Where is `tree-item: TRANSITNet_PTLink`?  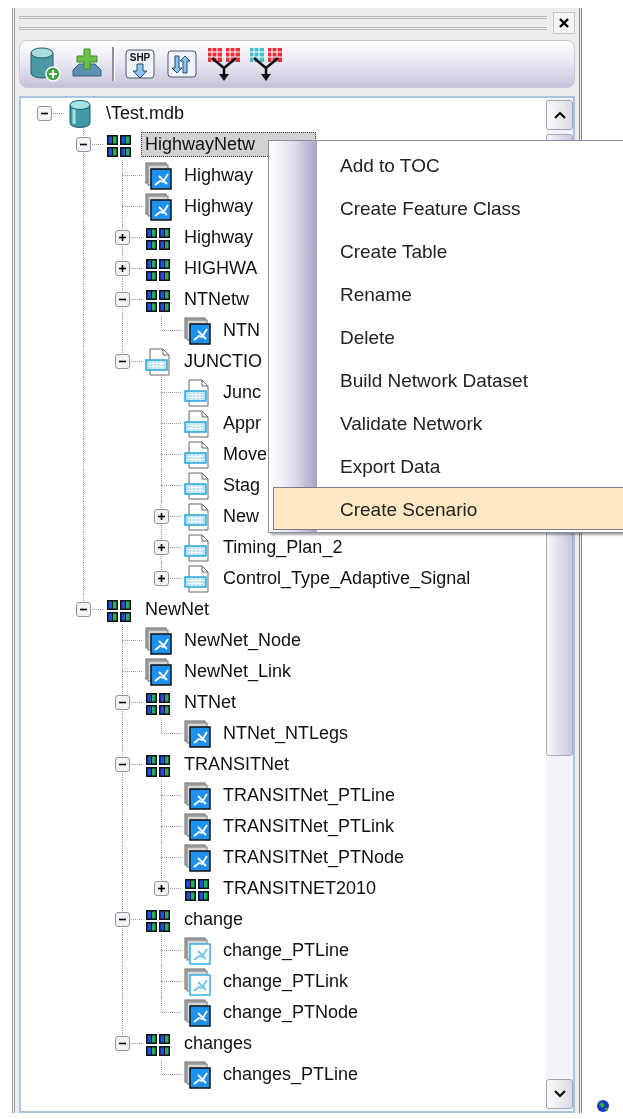
tree-item: TRANSITNet_PTLink is located at coordinates (309, 826).